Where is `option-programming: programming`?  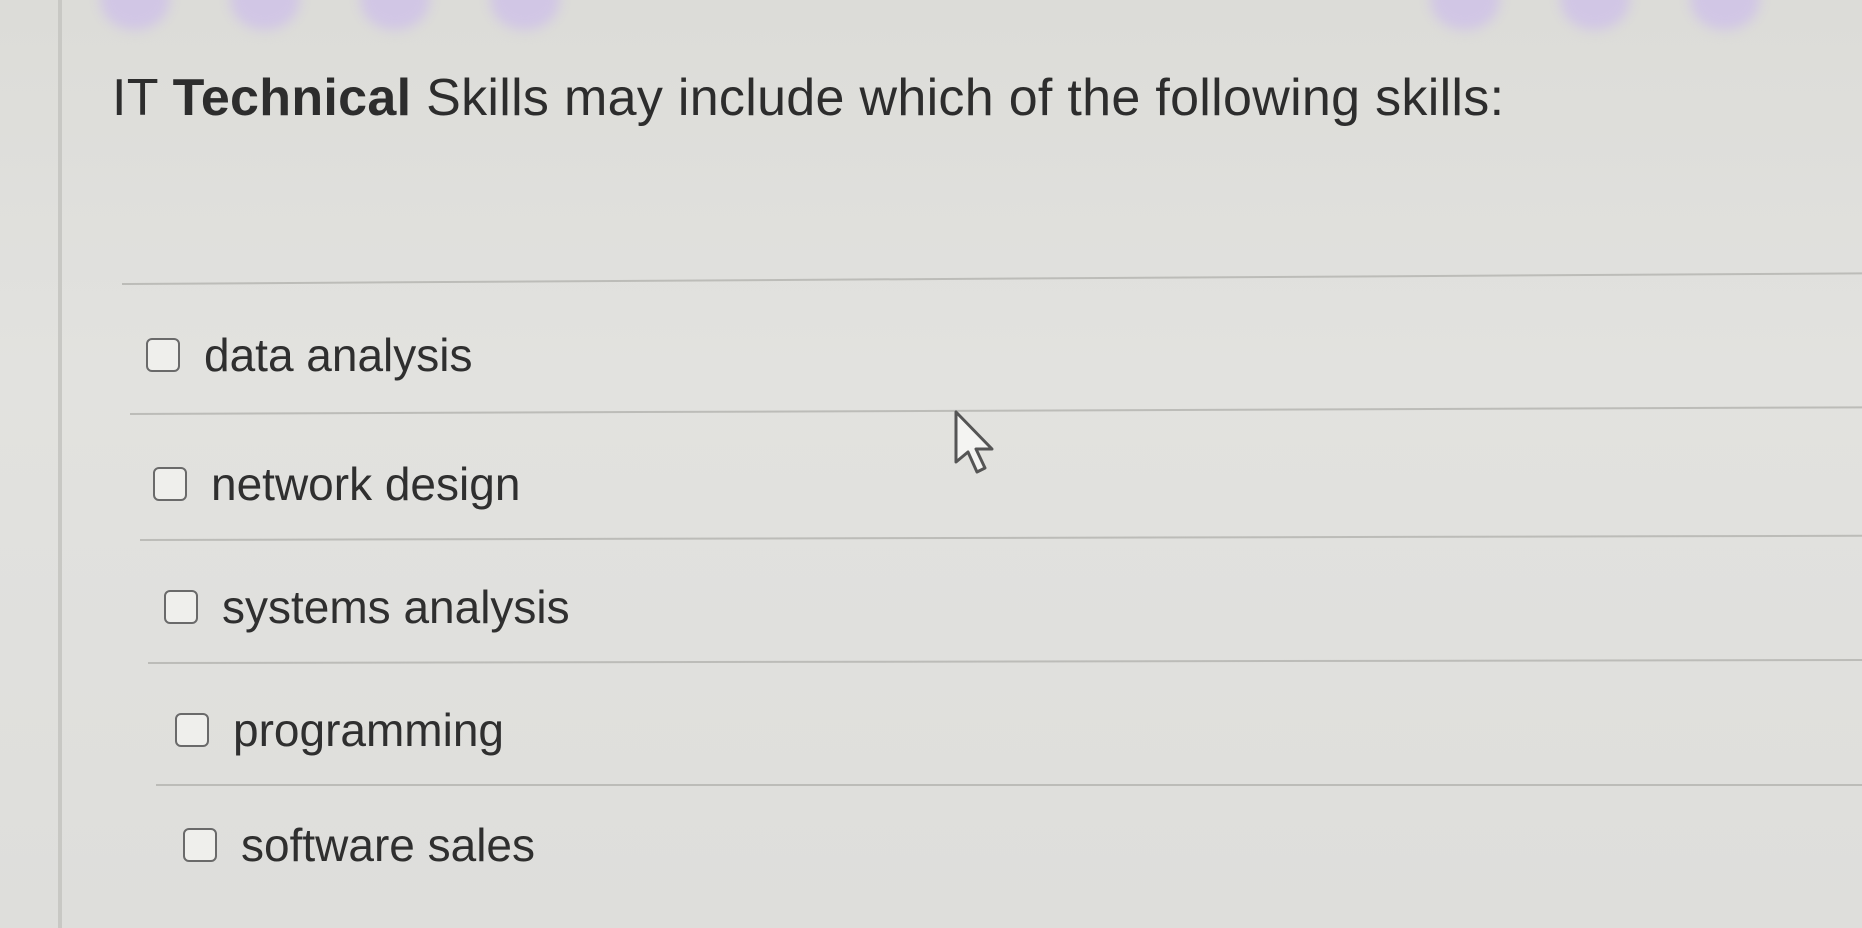
option-programming: programming is located at coordinates (339, 730).